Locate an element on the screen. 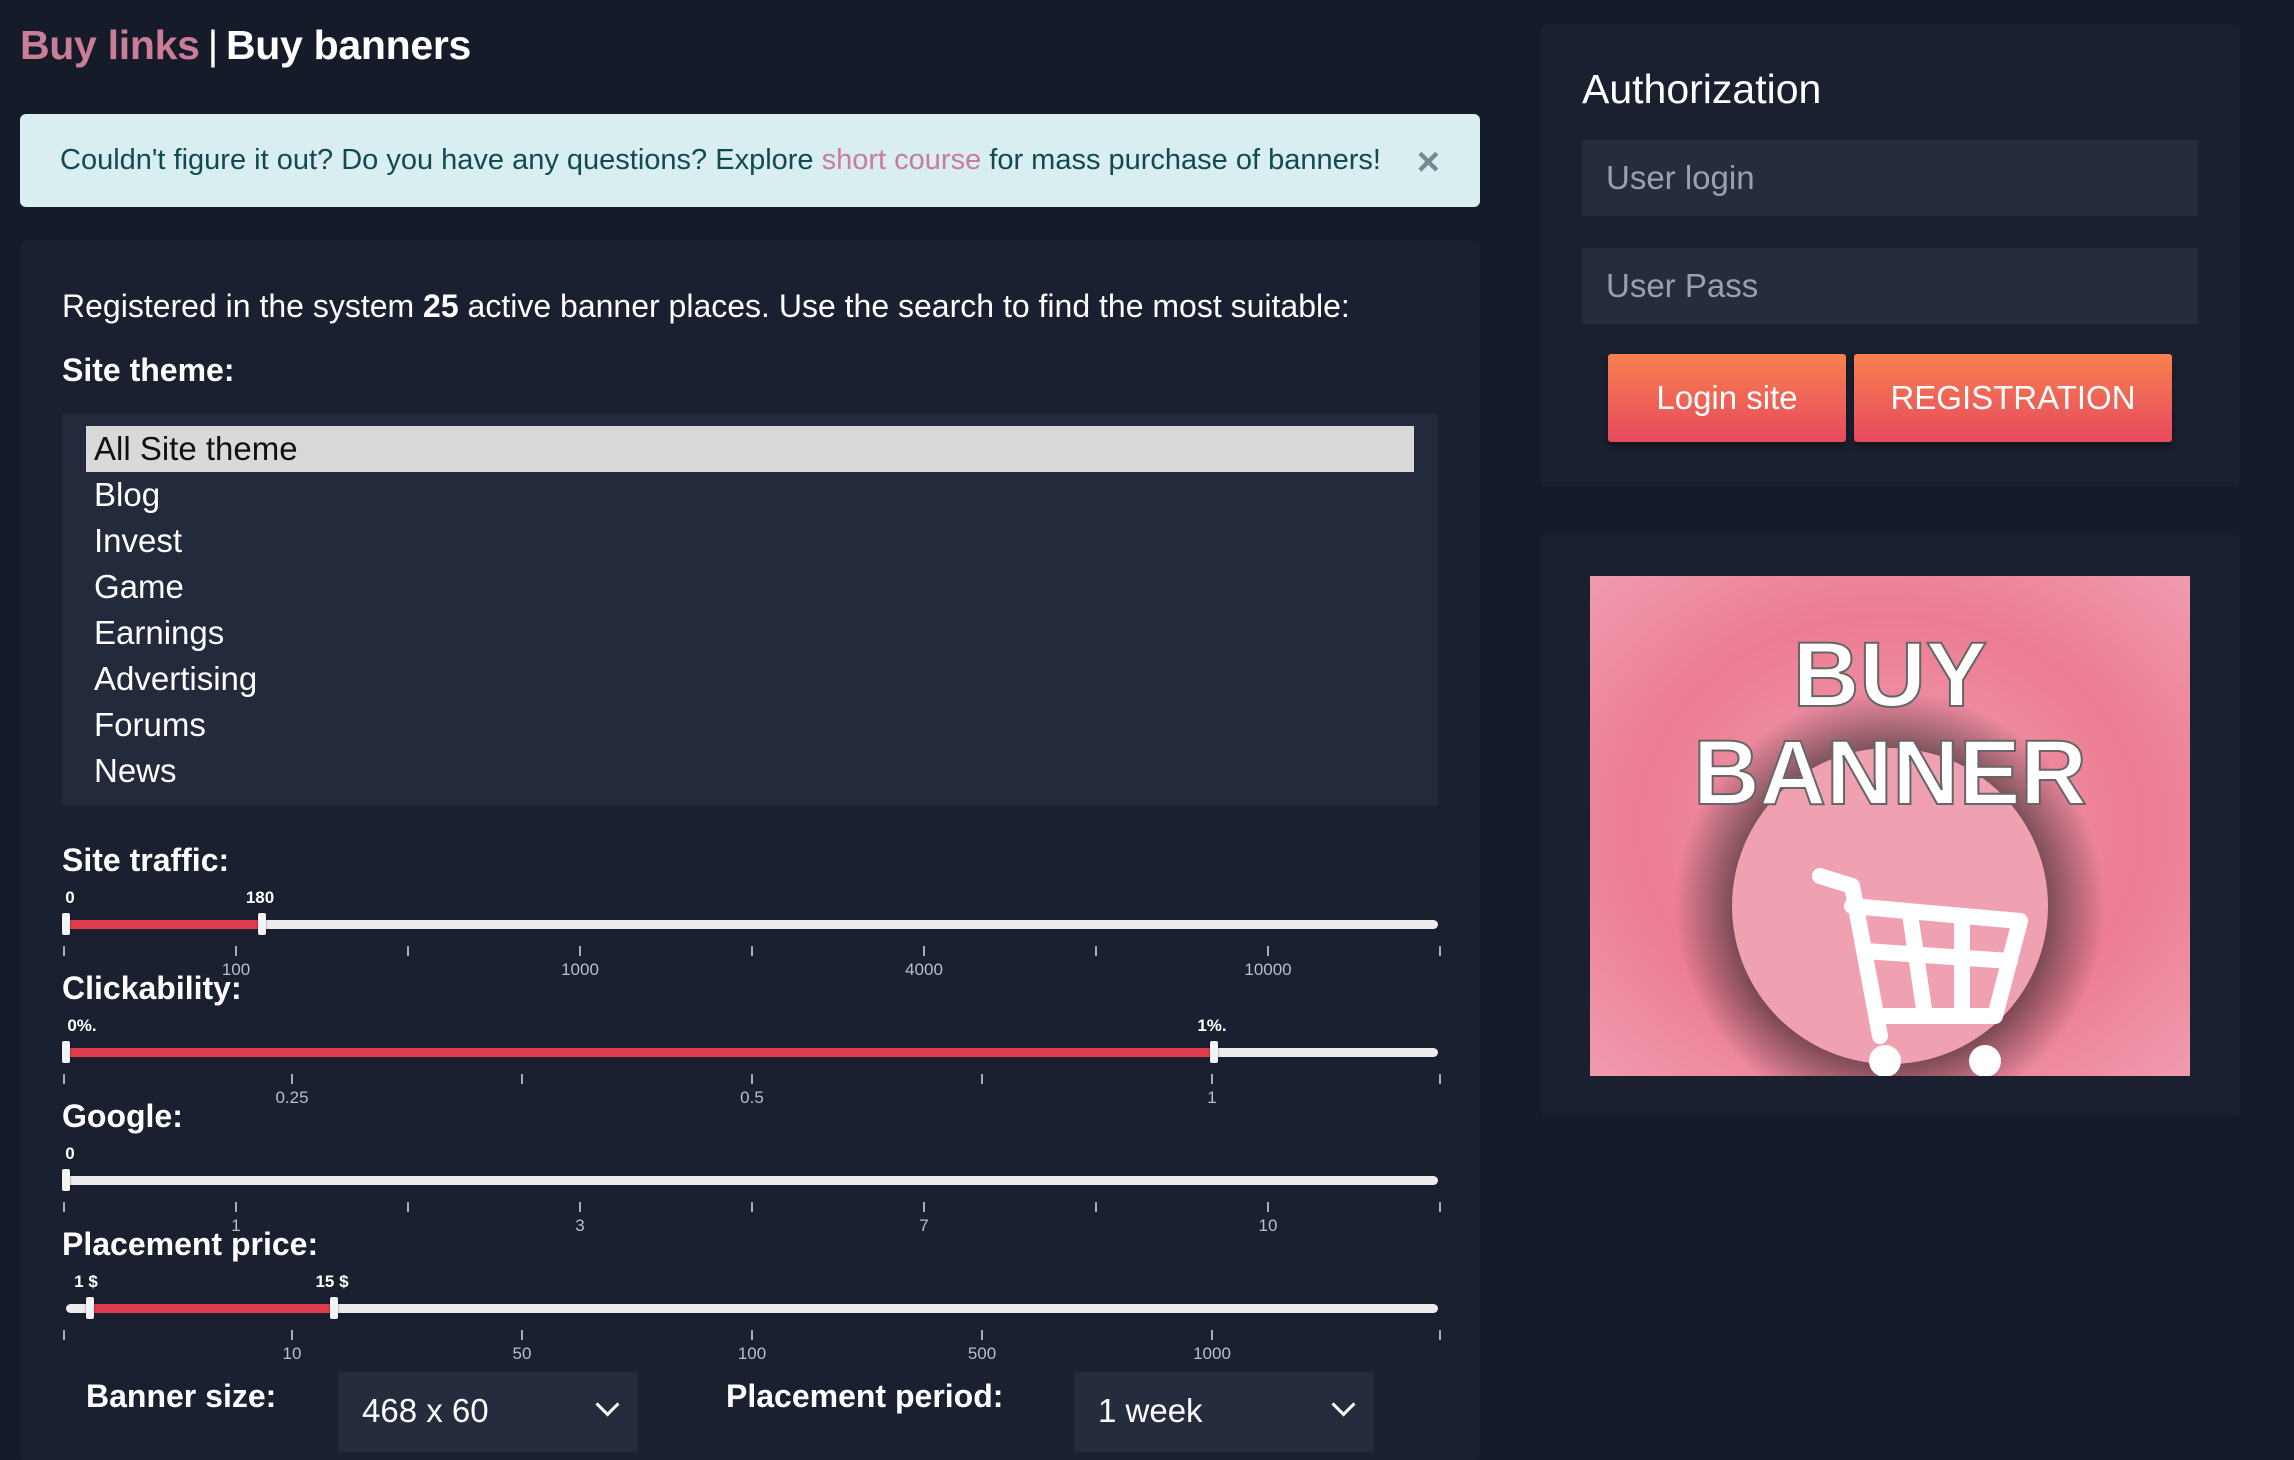 This screenshot has width=2294, height=1460. close-icon: × is located at coordinates (1428, 162).